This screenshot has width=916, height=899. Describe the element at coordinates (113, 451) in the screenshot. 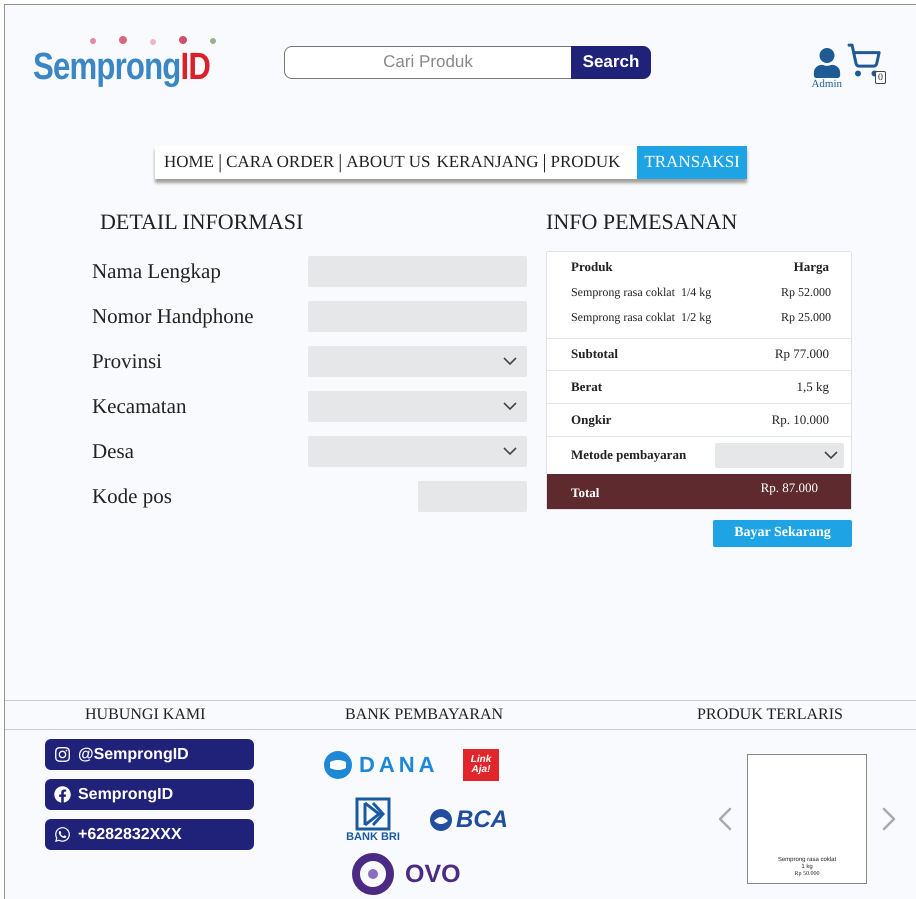

I see `field-label: Desa` at that location.